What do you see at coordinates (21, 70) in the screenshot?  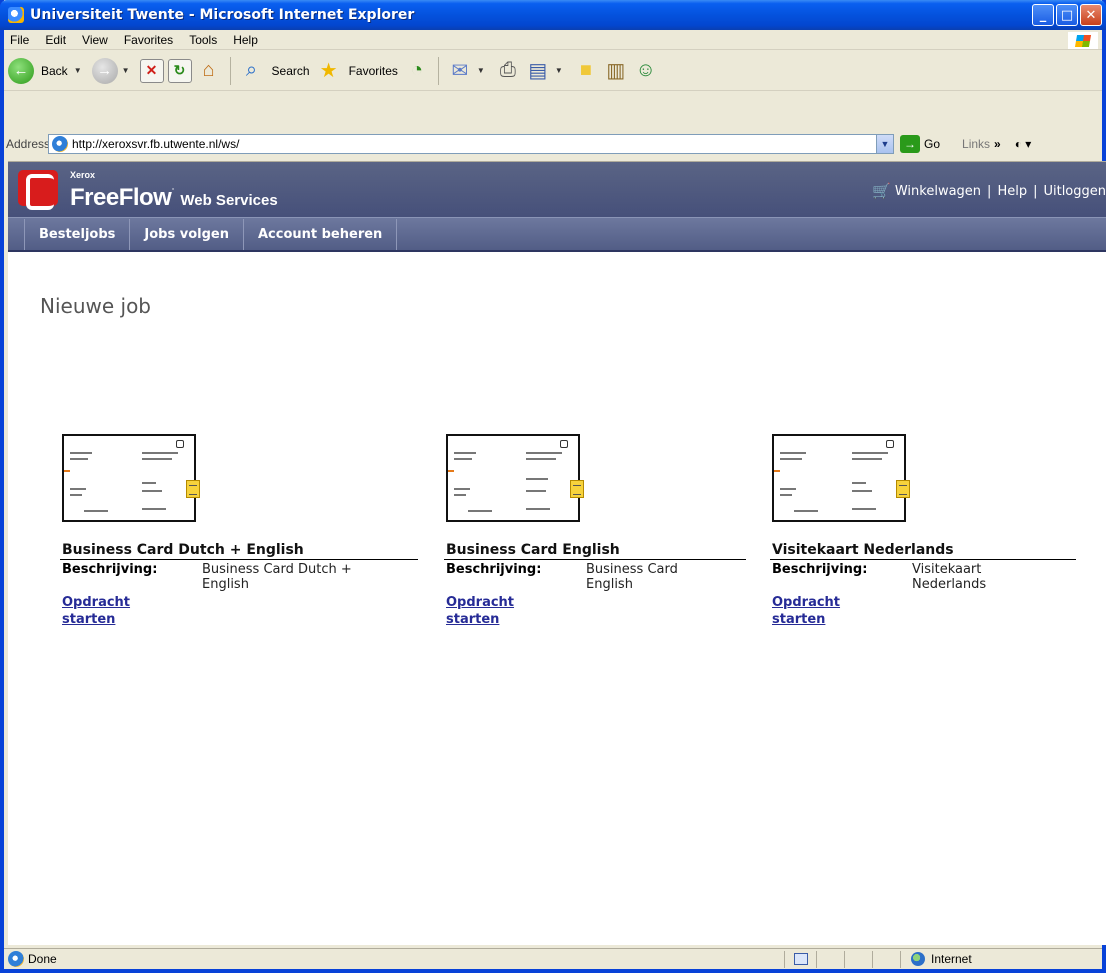 I see `back-icon: ←` at bounding box center [21, 70].